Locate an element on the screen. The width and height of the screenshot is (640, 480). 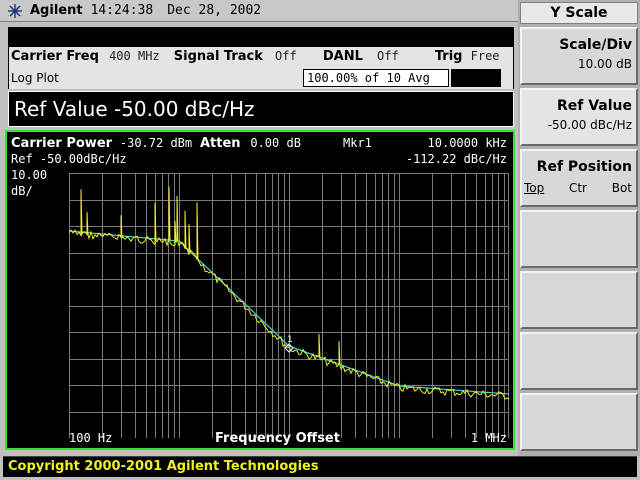
atten-label: Atten is located at coordinates (220, 143).